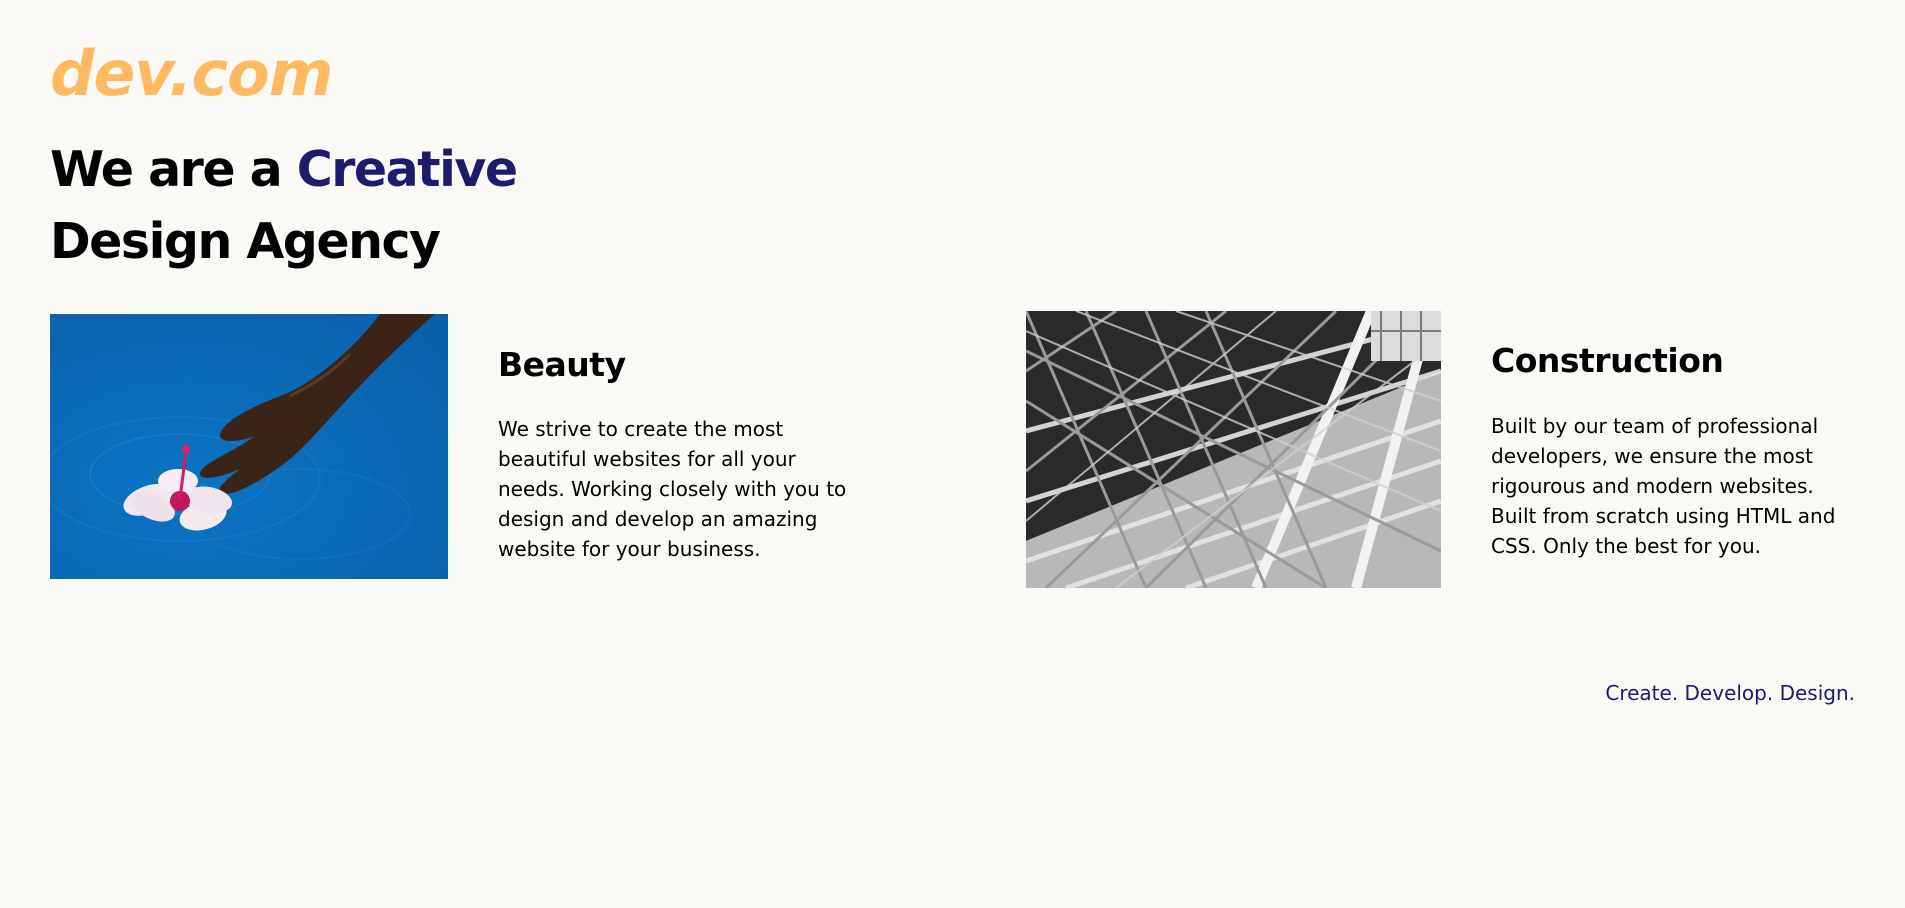  I want to click on construction-image, so click(1233, 449).